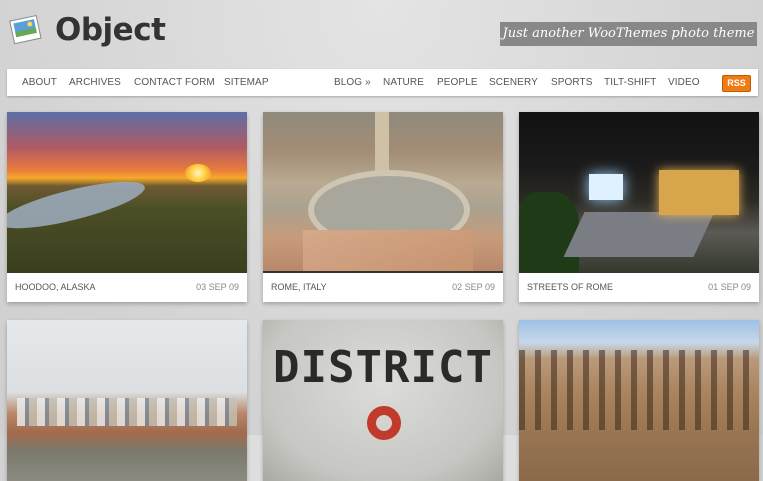 This screenshot has height=481, width=763. What do you see at coordinates (736, 83) in the screenshot?
I see `rss-button: RSS` at bounding box center [736, 83].